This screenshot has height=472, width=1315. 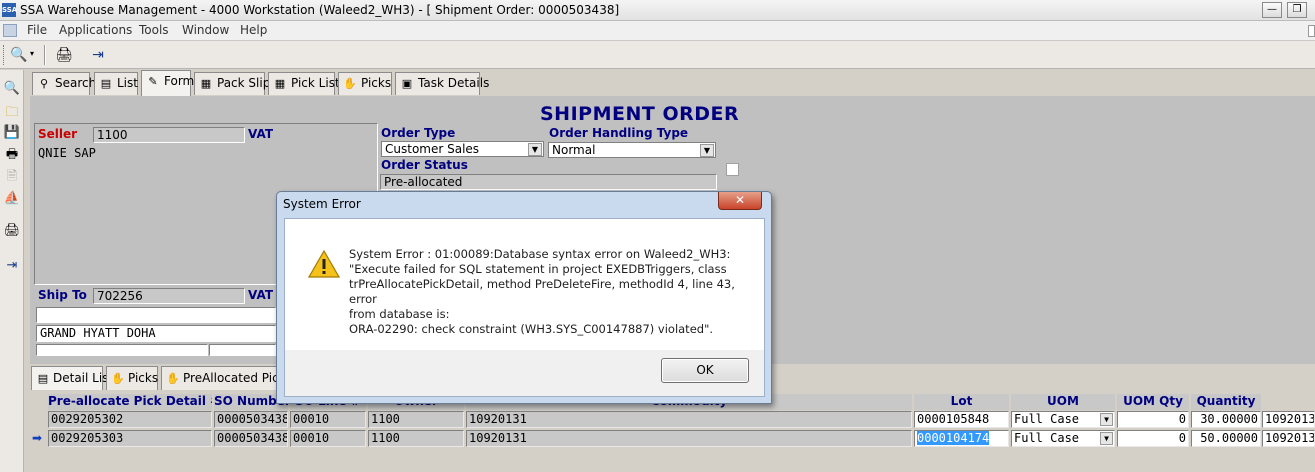 What do you see at coordinates (130, 402) in the screenshot?
I see `col-header-pick-detail: Pre-allocate Pick Detail #` at bounding box center [130, 402].